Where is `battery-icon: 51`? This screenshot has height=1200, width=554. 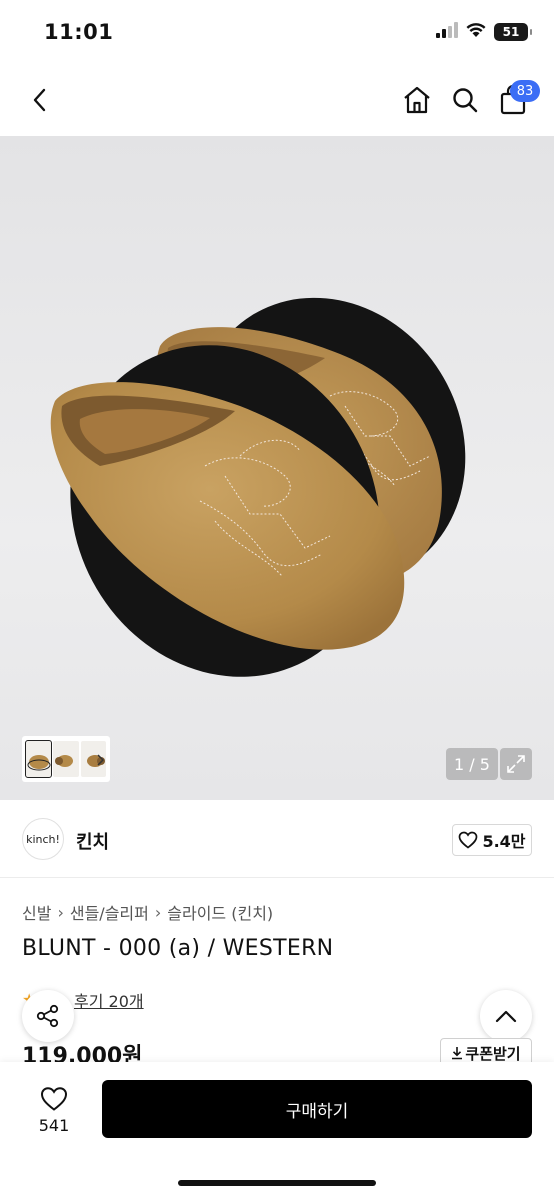 battery-icon: 51 is located at coordinates (513, 32).